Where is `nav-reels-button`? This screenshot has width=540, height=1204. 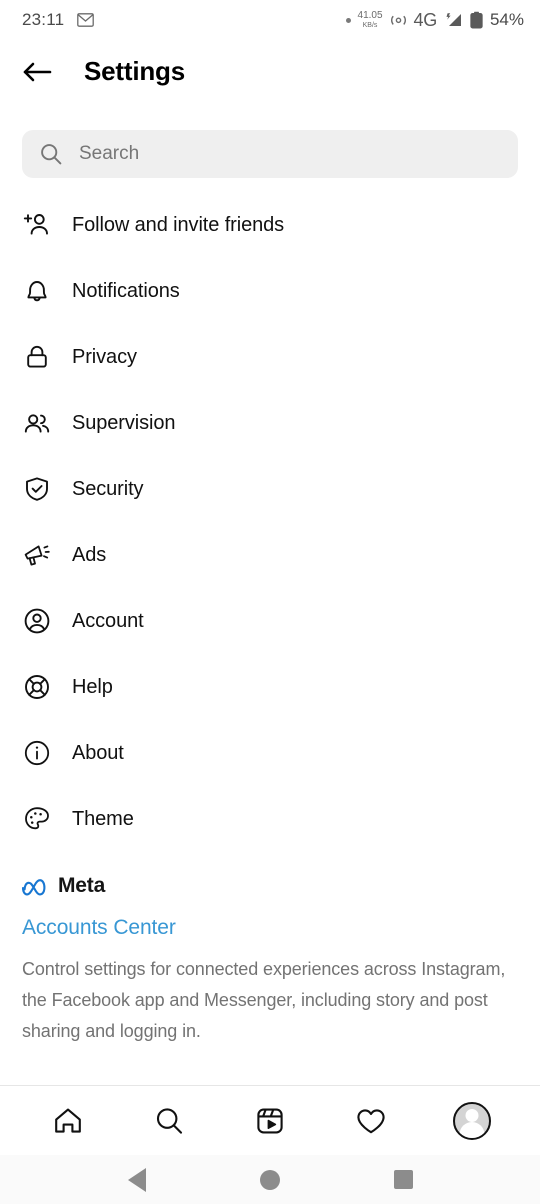
nav-reels-button is located at coordinates (270, 1121).